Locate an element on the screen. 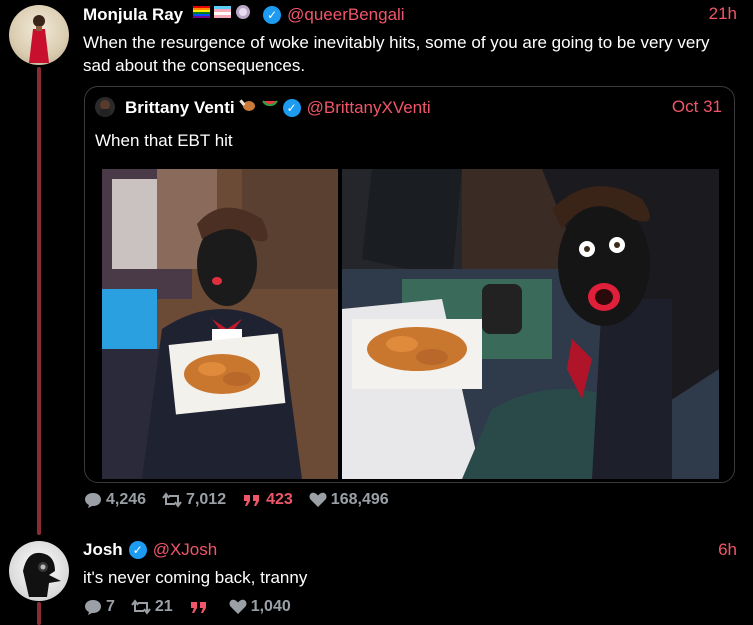  repost-button: 21 is located at coordinates (152, 607).